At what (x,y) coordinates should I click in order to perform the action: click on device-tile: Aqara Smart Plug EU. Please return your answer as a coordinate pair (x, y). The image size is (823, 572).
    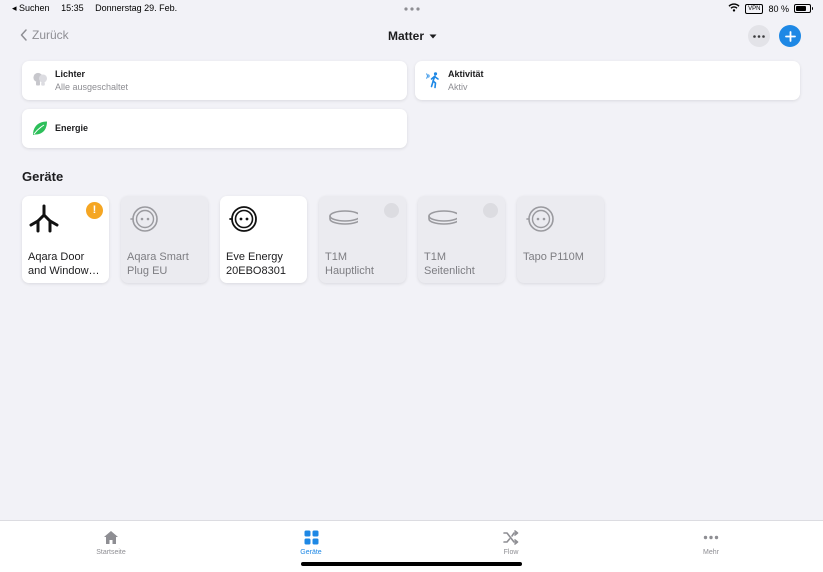
    Looking at the image, I should click on (164, 239).